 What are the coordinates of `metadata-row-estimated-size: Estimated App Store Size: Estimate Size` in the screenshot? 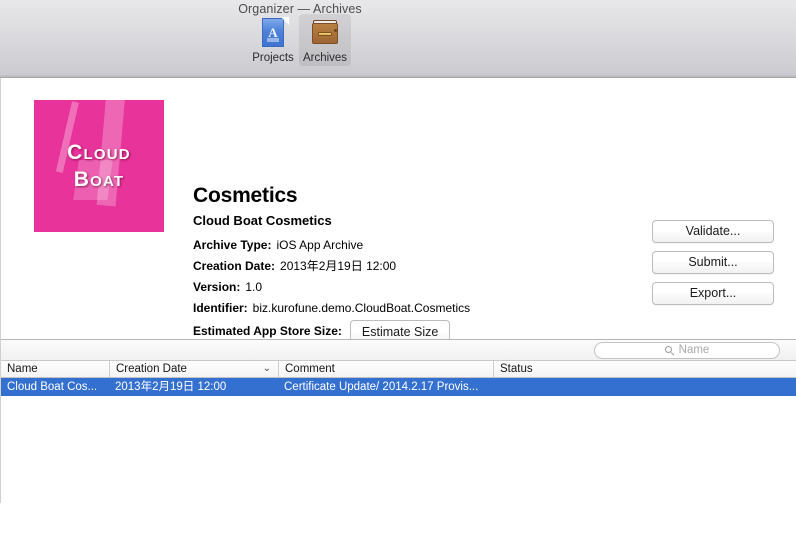 It's located at (331, 332).